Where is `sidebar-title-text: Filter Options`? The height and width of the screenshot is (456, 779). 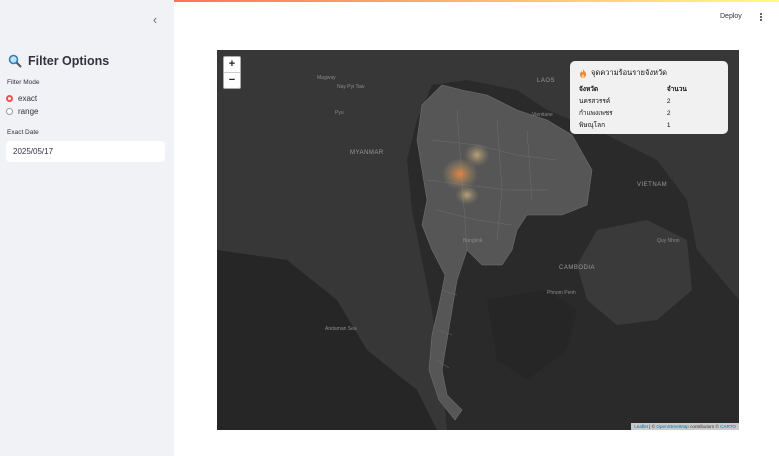
sidebar-title-text: Filter Options is located at coordinates (69, 61).